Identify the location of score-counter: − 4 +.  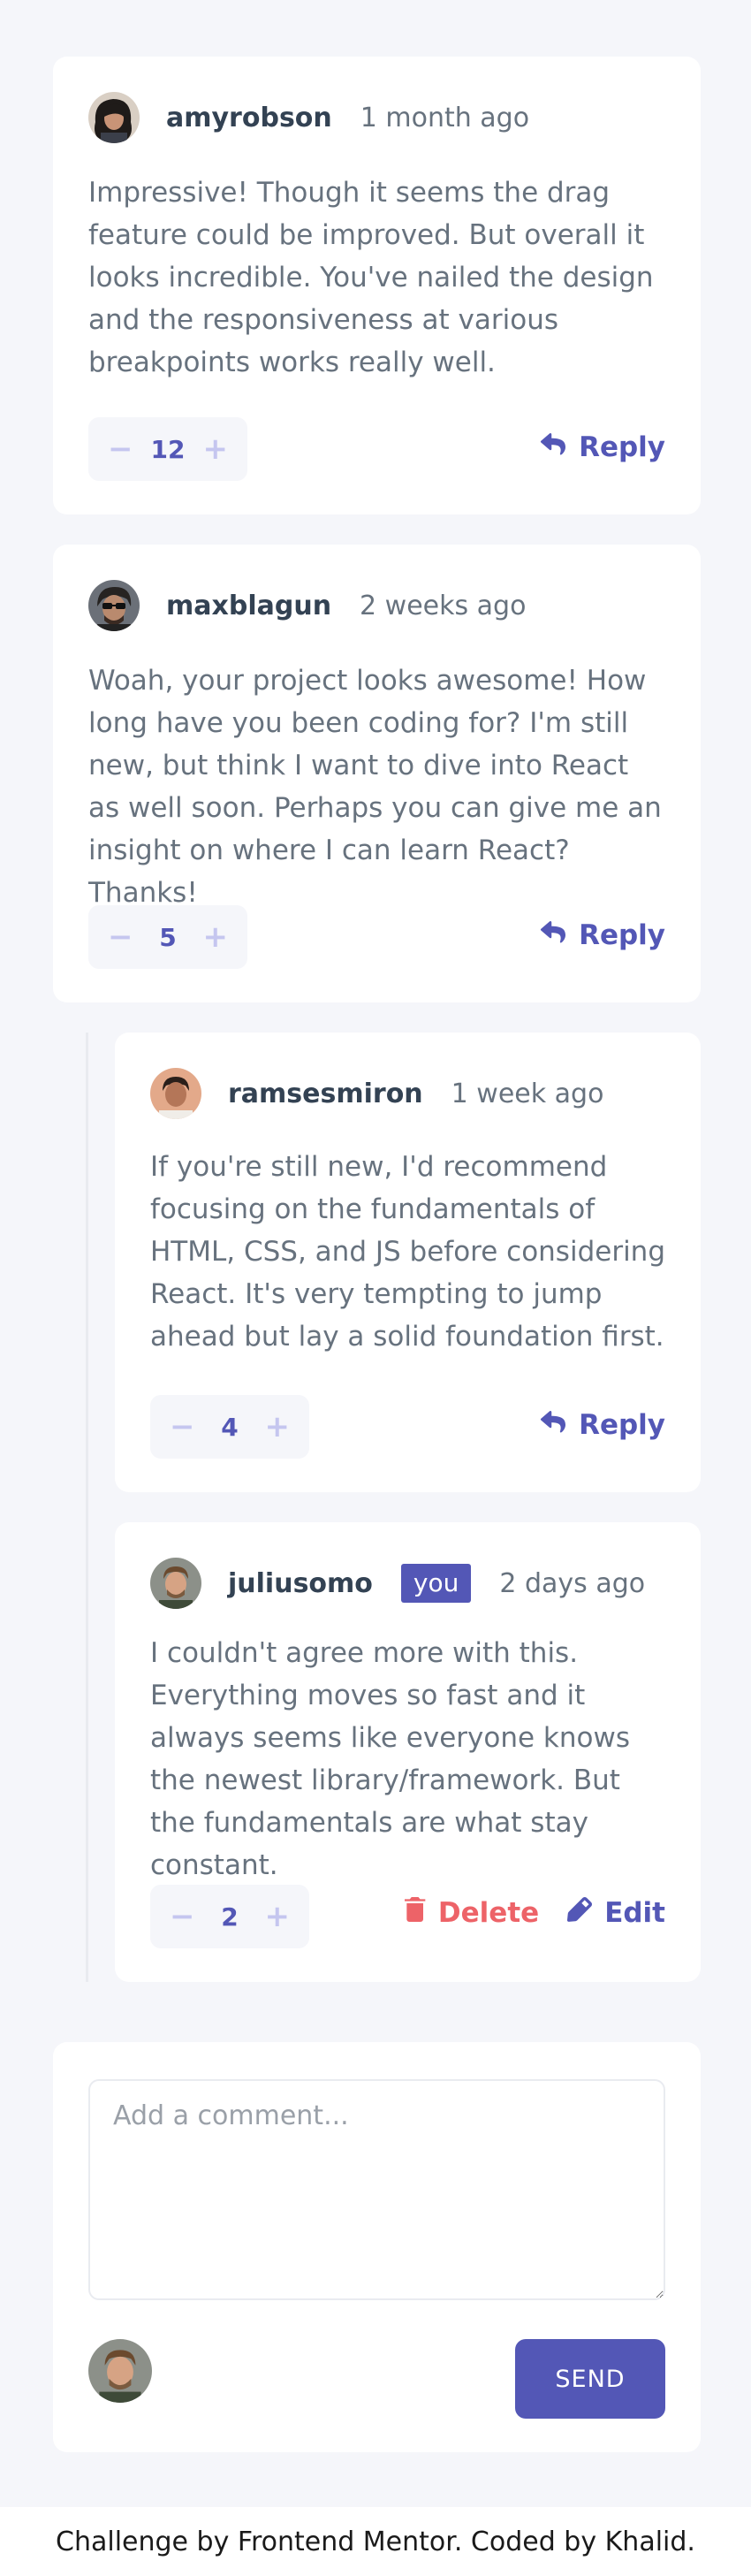
(229, 1427).